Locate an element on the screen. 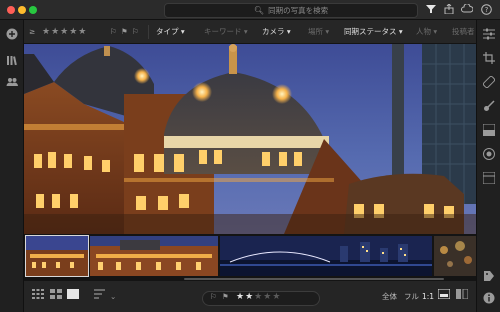 This screenshot has width=500, height=312. photo-grid-view-icon is located at coordinates (56, 296).